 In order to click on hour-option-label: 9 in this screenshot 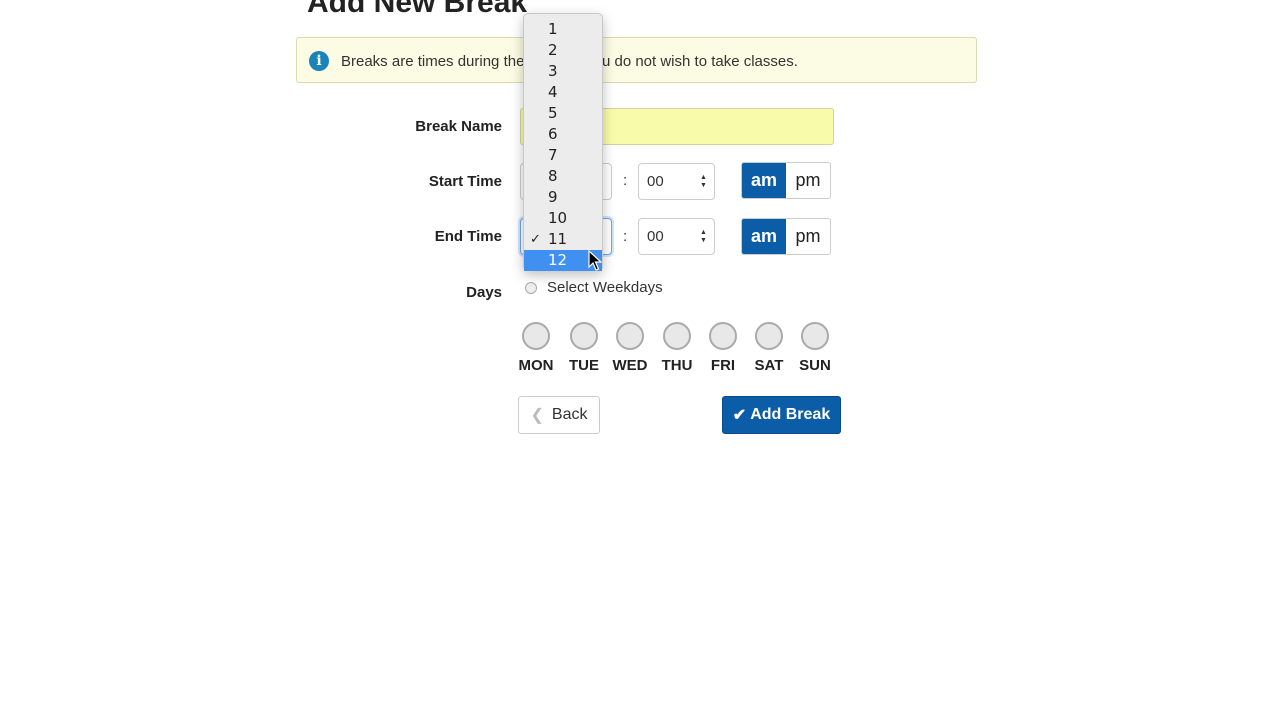, I will do `click(553, 197)`.